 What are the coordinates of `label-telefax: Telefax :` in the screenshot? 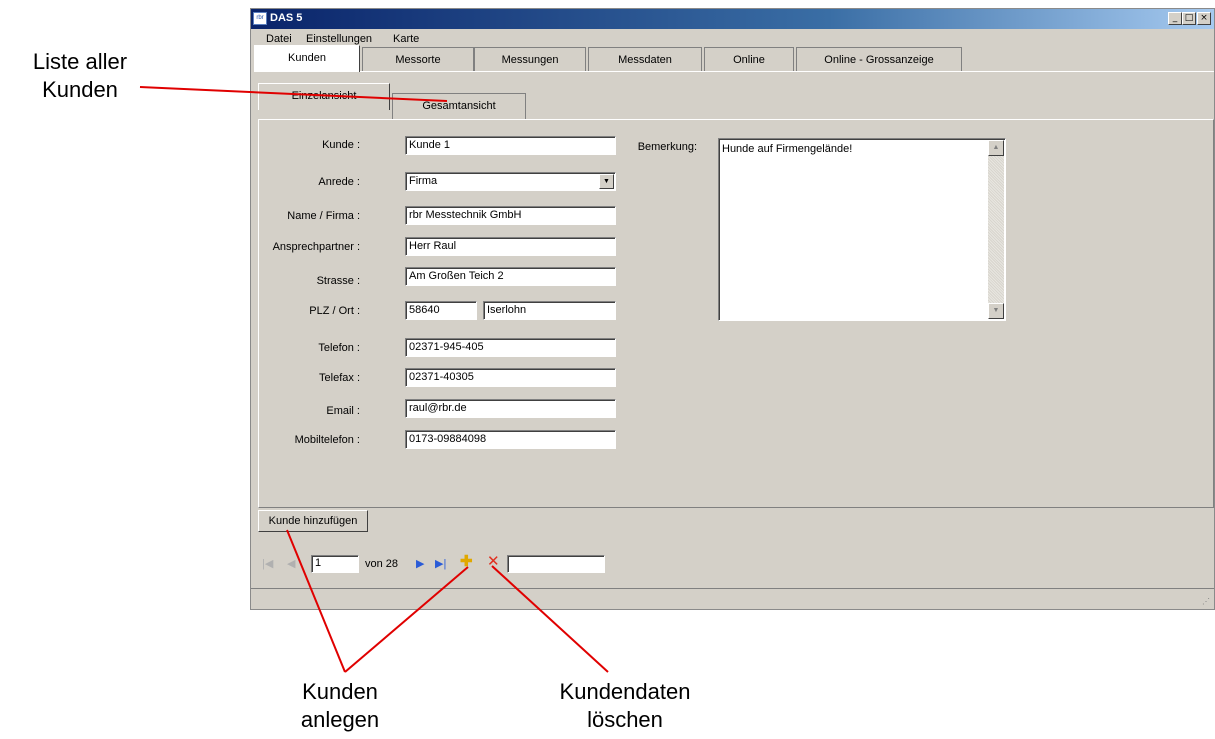 It's located at (339, 378).